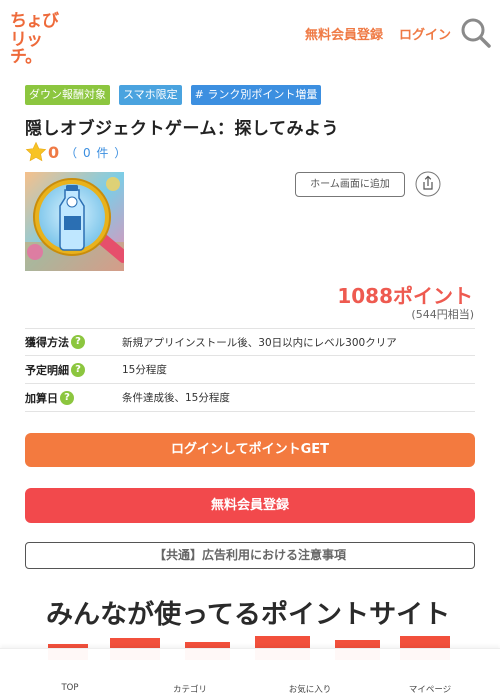 This screenshot has width=500, height=700. Describe the element at coordinates (36, 151) in the screenshot. I see `star-icon` at that location.